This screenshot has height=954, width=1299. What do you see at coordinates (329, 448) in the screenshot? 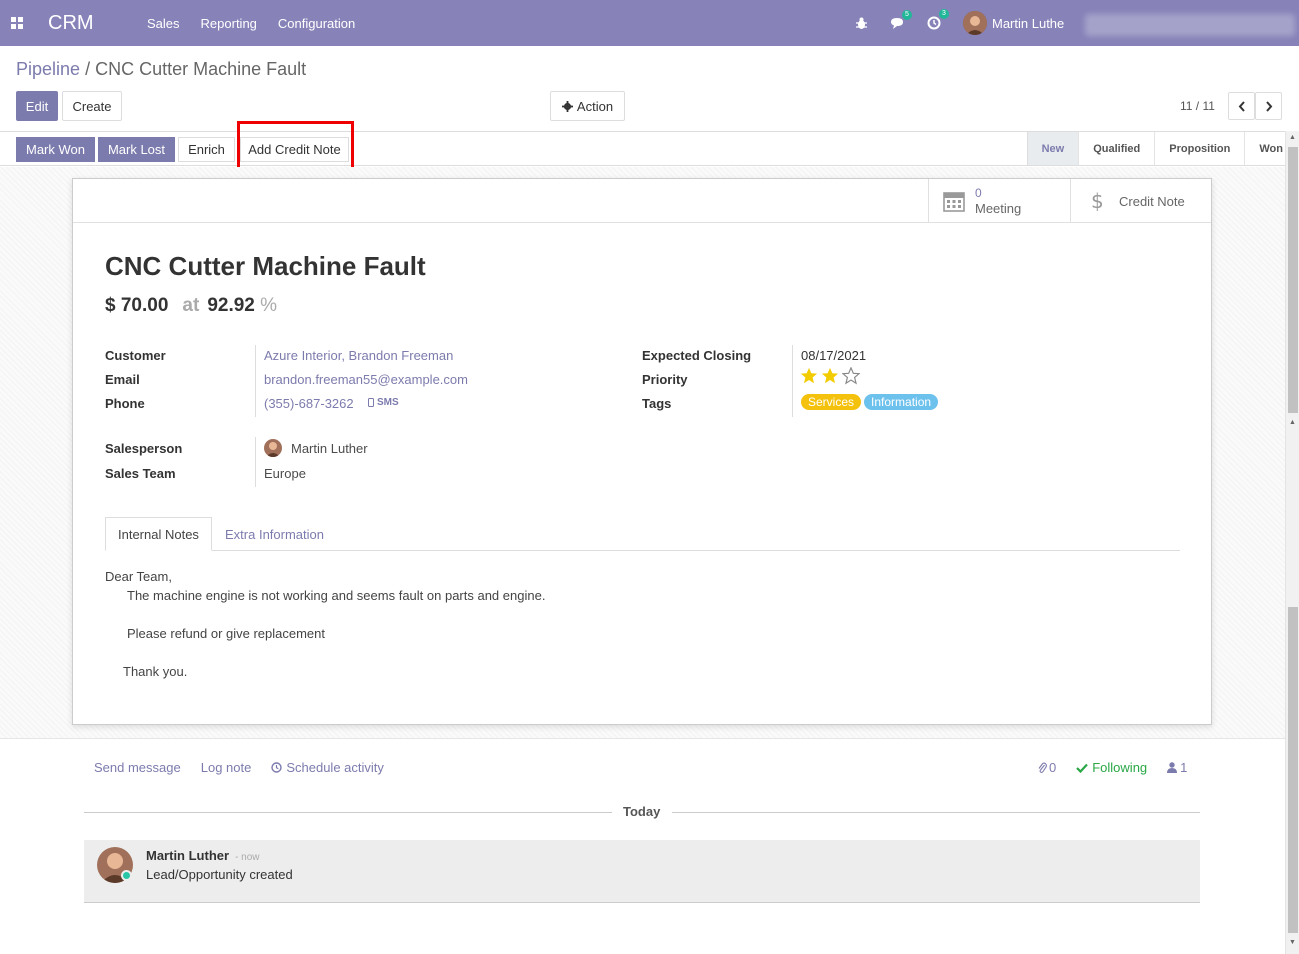
I see `salesperson-name: Martin Luther` at bounding box center [329, 448].